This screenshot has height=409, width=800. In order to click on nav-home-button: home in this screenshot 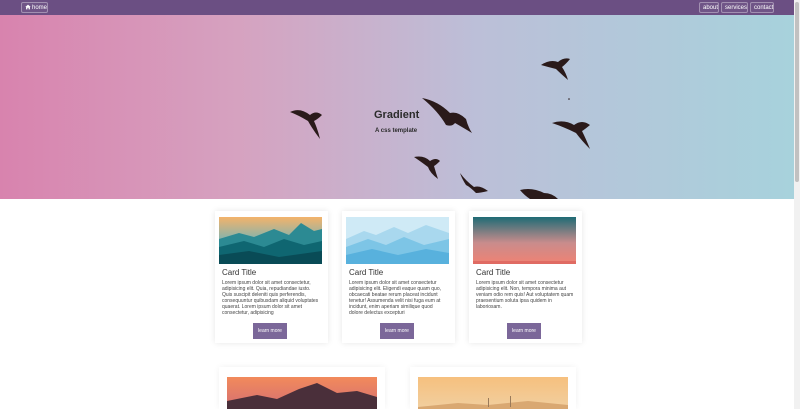, I will do `click(34, 7)`.